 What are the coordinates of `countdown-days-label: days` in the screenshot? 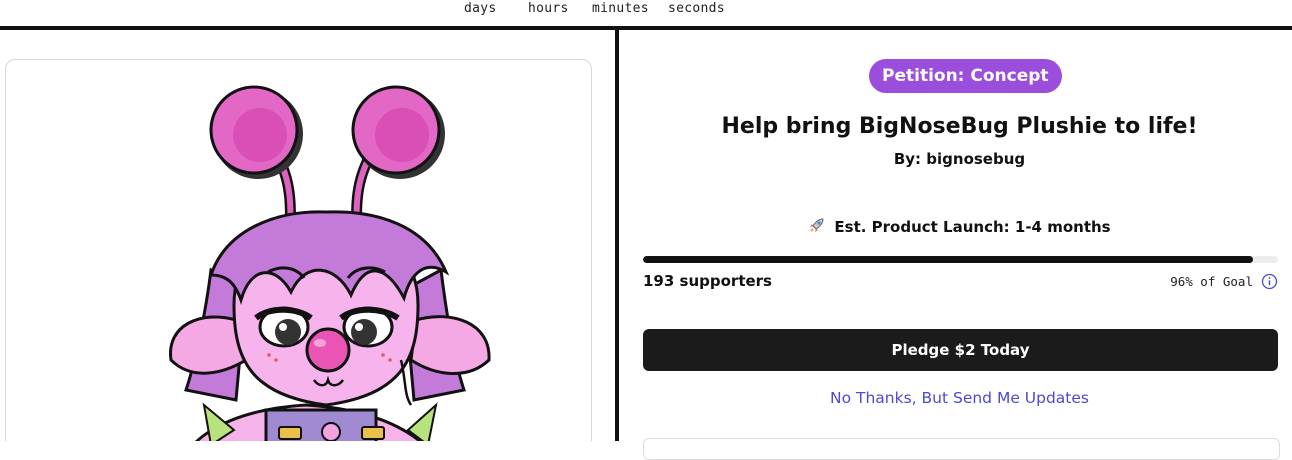 It's located at (480, 8).